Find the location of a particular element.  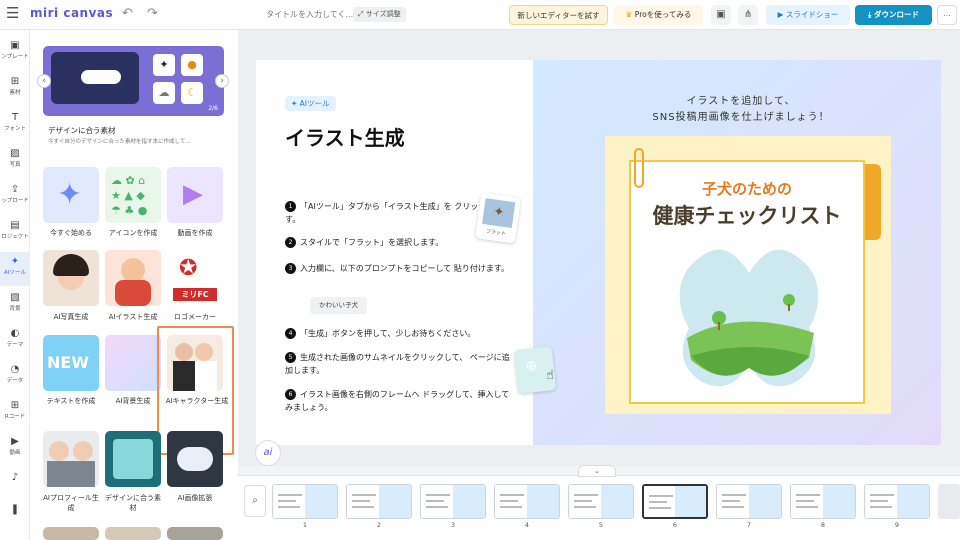

nav-fonts: T フォント is located at coordinates (15, 125).